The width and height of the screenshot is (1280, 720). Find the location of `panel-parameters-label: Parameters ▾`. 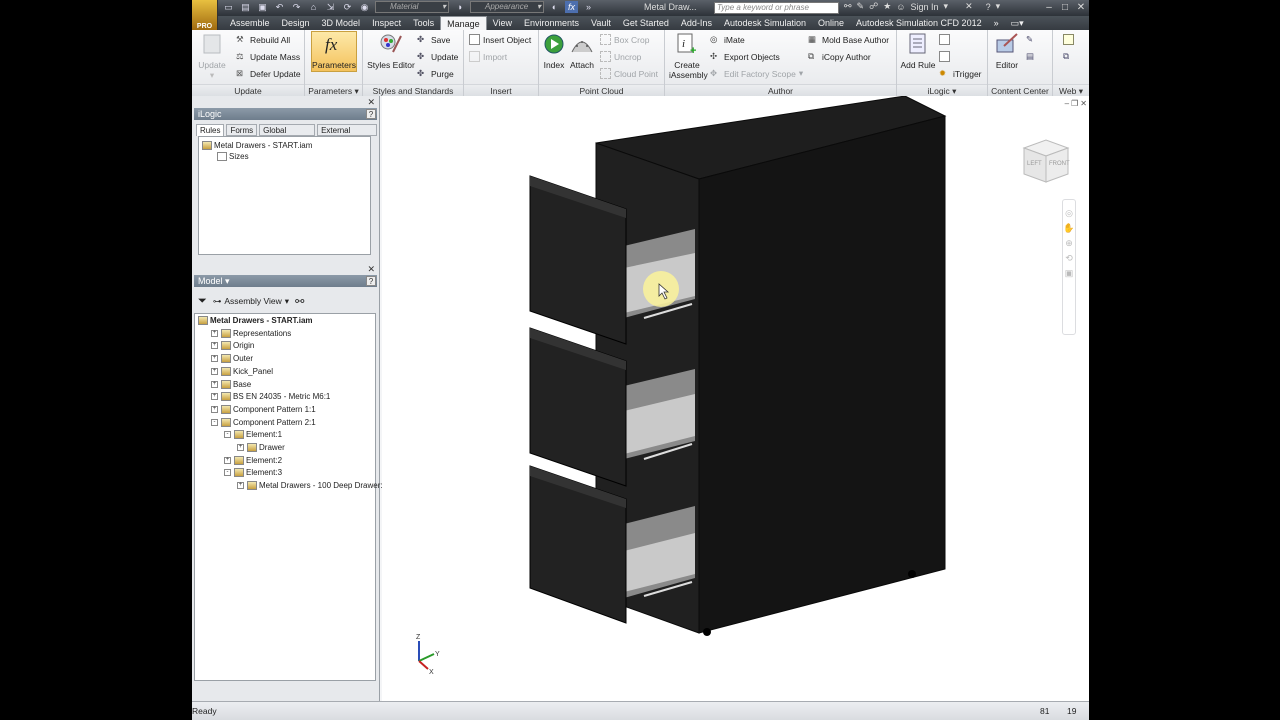

panel-parameters-label: Parameters ▾ is located at coordinates (333, 90).